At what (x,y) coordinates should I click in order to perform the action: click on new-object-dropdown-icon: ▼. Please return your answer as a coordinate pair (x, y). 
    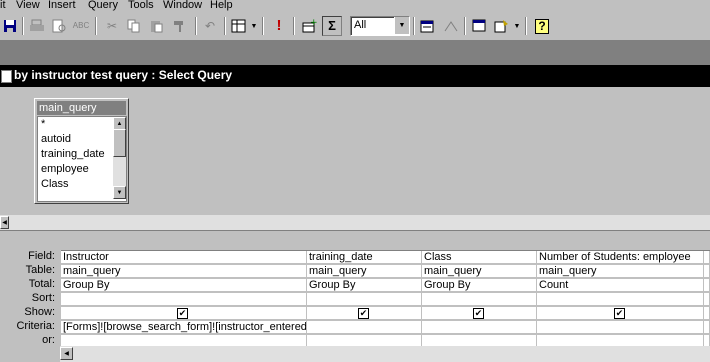
    Looking at the image, I should click on (517, 26).